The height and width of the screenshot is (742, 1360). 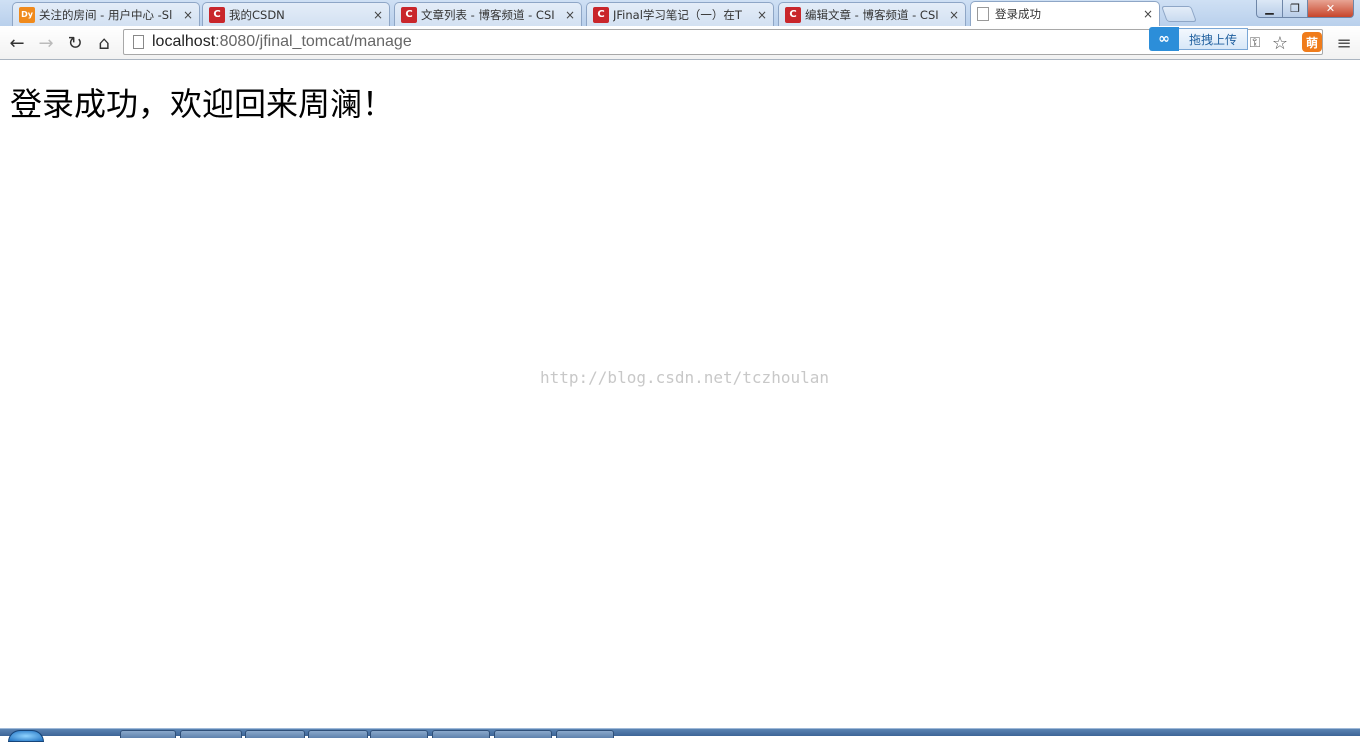 What do you see at coordinates (1295, 9) in the screenshot?
I see `maximize-button: ❐` at bounding box center [1295, 9].